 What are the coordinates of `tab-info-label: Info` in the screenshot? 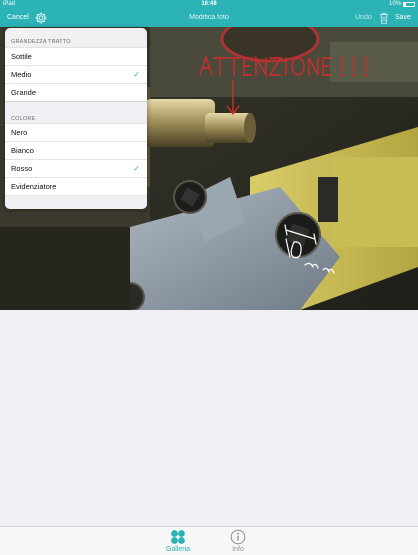 It's located at (238, 549).